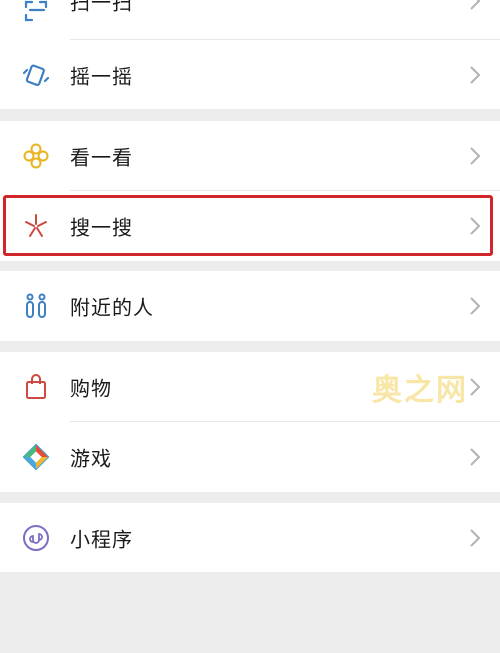  I want to click on menu-item-scan: 扫一扫, so click(250, 20).